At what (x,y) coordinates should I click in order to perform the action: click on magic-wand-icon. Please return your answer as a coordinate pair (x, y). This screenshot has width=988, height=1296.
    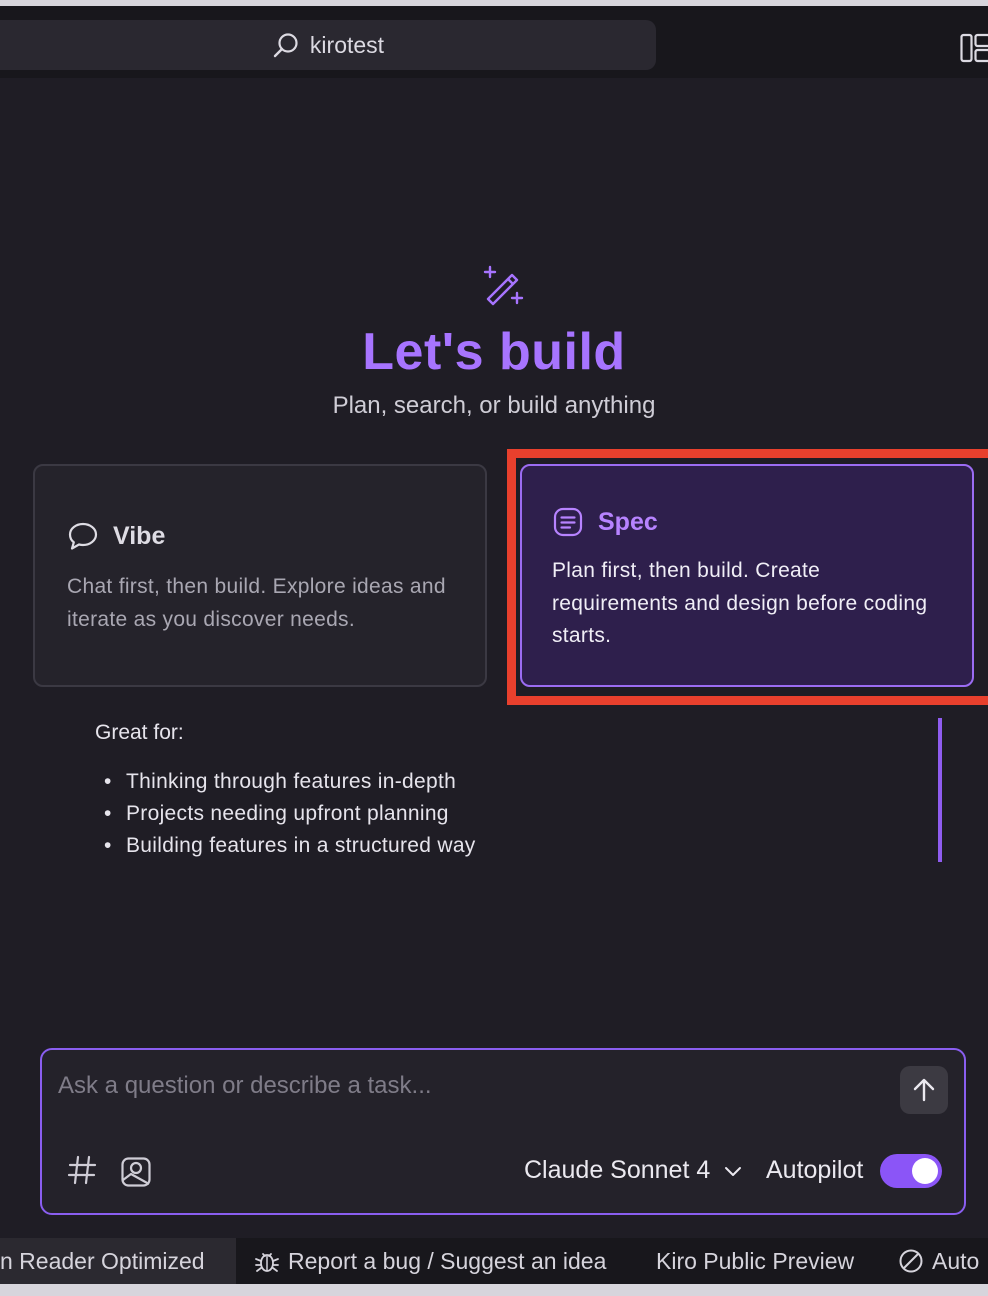
    Looking at the image, I should click on (503, 285).